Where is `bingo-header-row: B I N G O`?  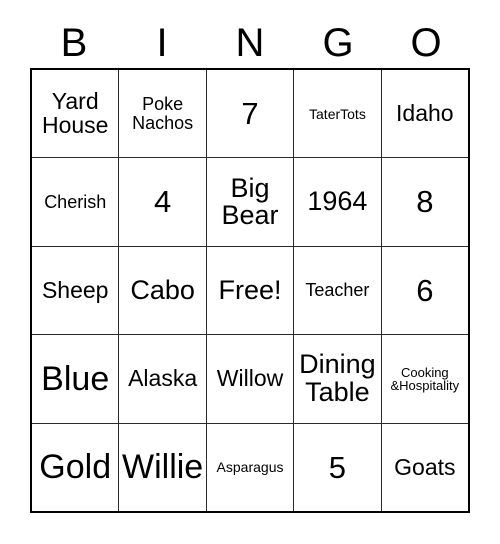
bingo-header-row: B I N G O is located at coordinates (250, 43).